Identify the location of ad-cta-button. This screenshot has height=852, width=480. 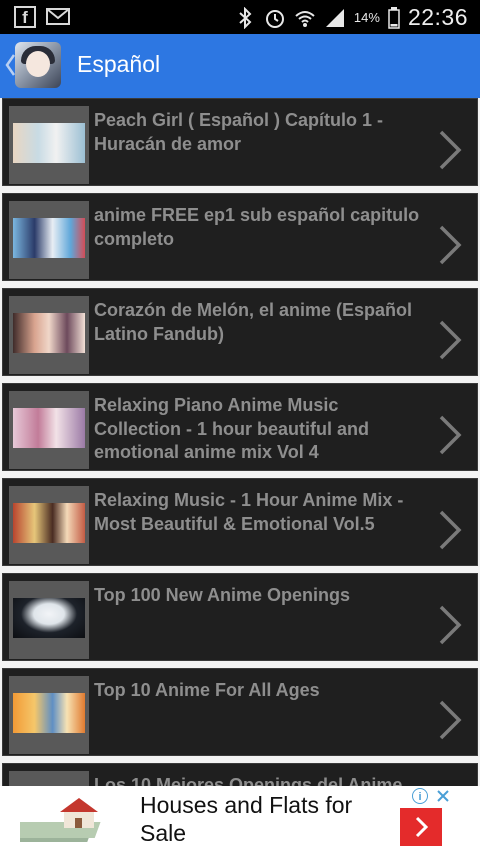
(421, 827).